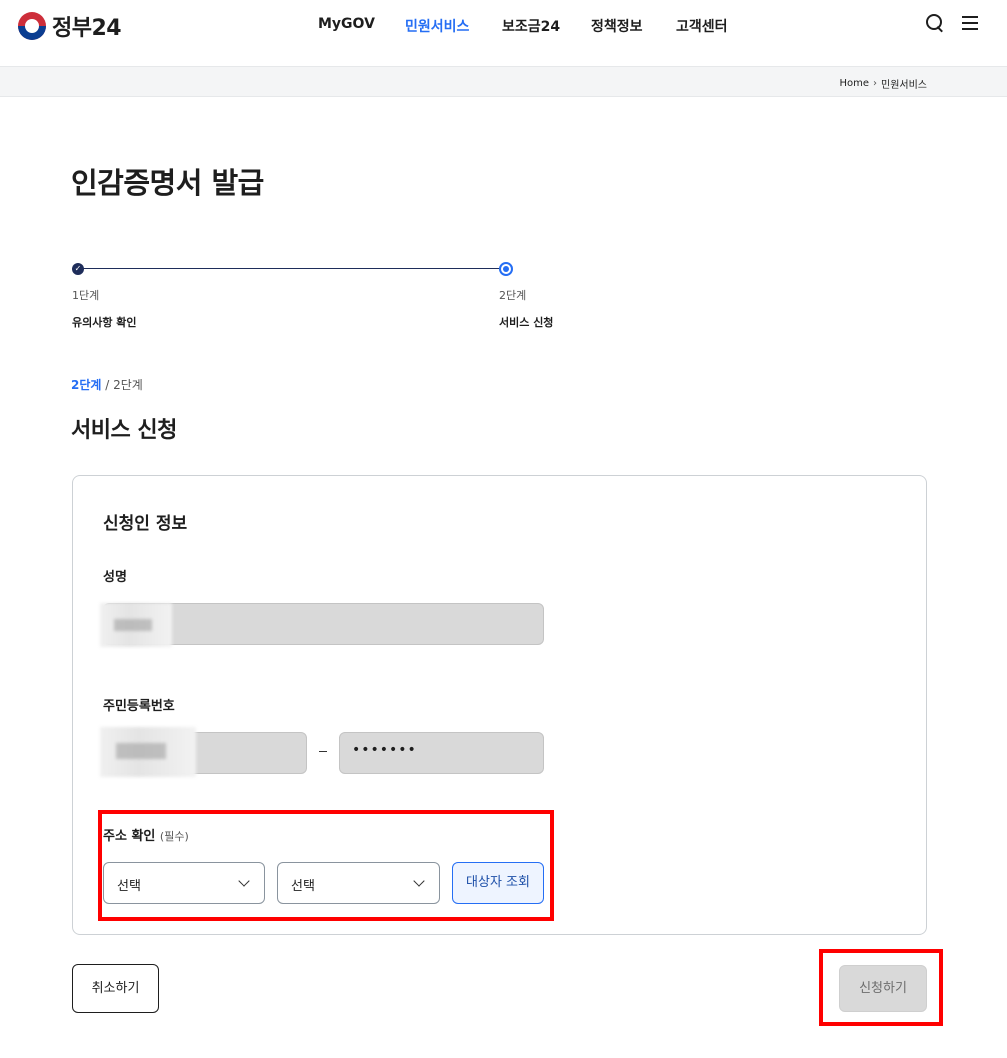  Describe the element at coordinates (617, 26) in the screenshot. I see `nav-item-policy: 정책정보` at that location.